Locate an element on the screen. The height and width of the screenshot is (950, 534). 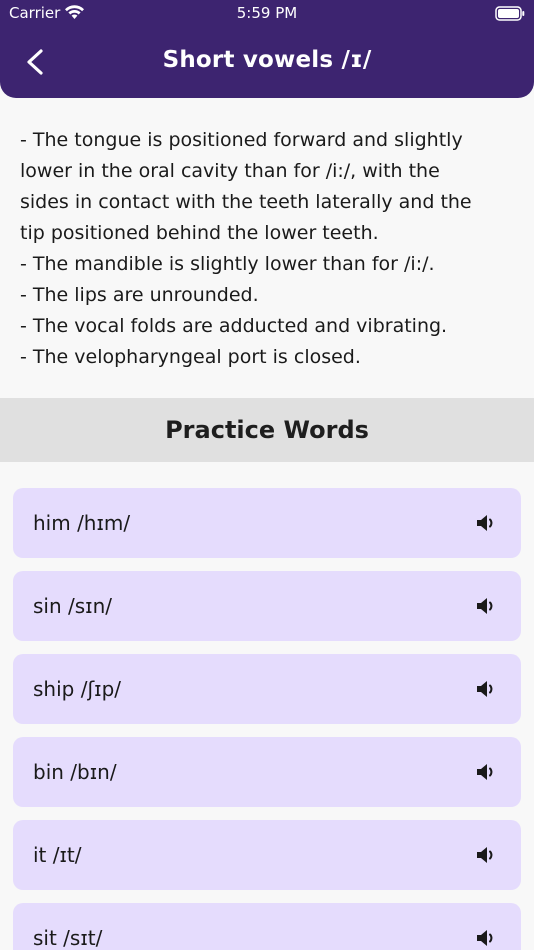
description-line: - The velopharyngeal port is closed. is located at coordinates (190, 357).